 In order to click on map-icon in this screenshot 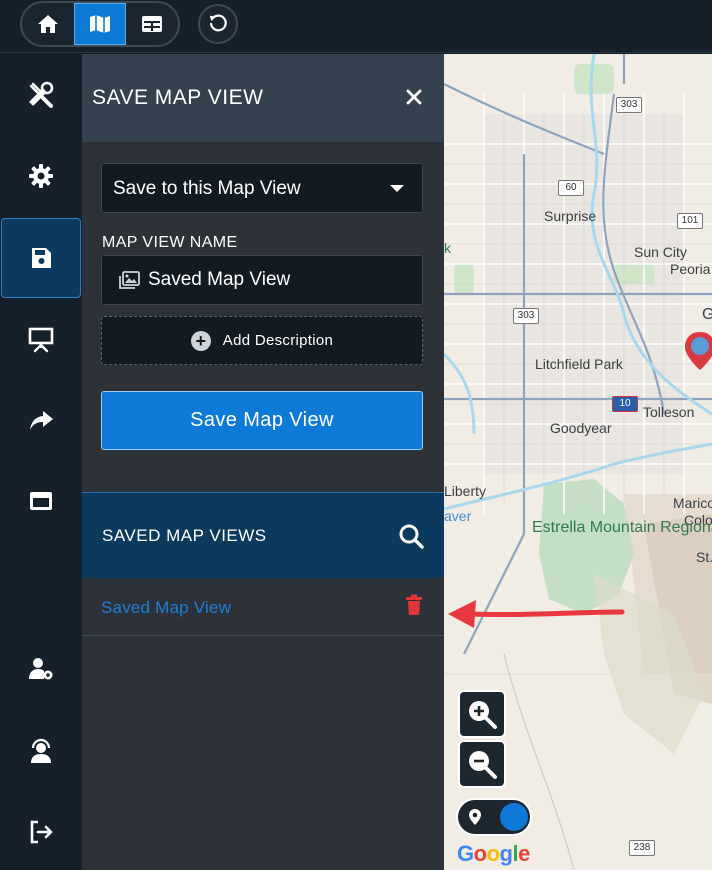, I will do `click(100, 24)`.